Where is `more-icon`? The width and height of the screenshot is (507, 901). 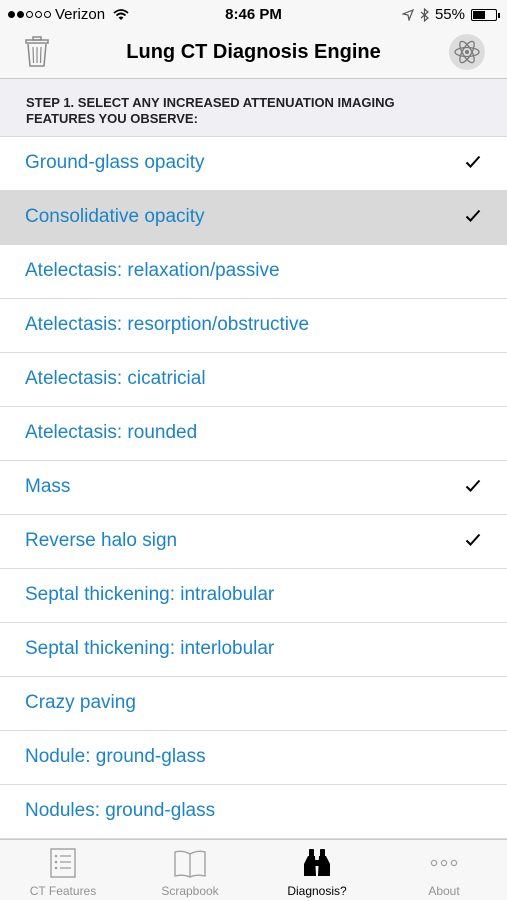 more-icon is located at coordinates (444, 863).